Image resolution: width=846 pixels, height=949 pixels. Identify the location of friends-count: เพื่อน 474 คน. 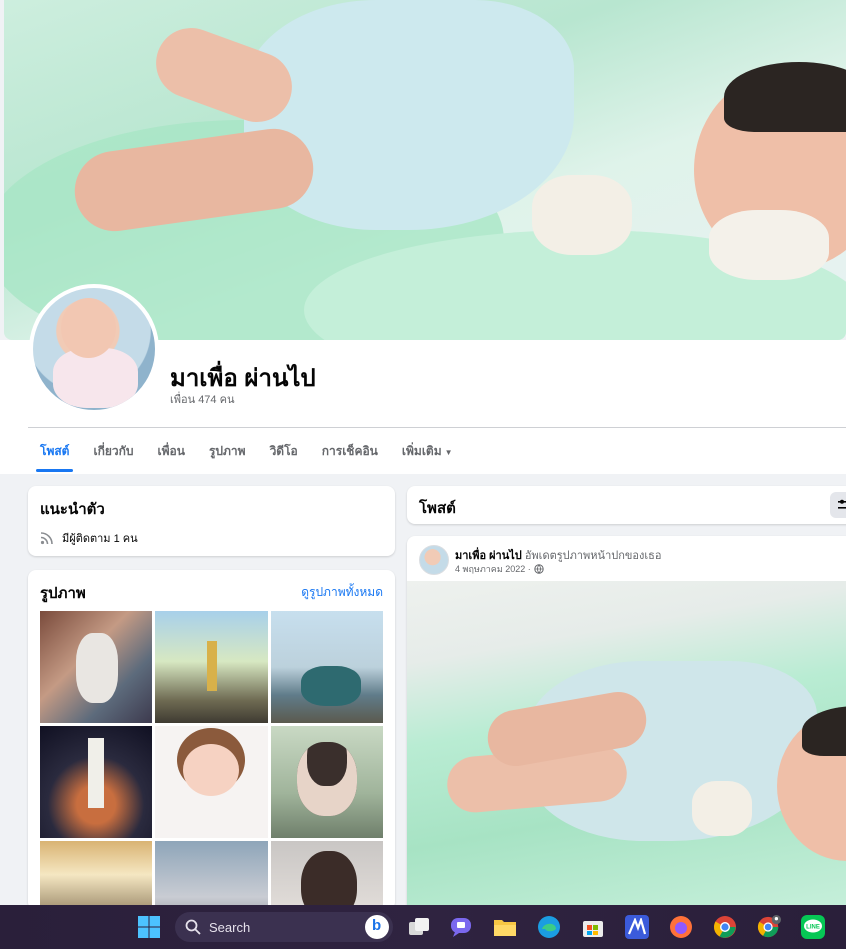
(202, 399).